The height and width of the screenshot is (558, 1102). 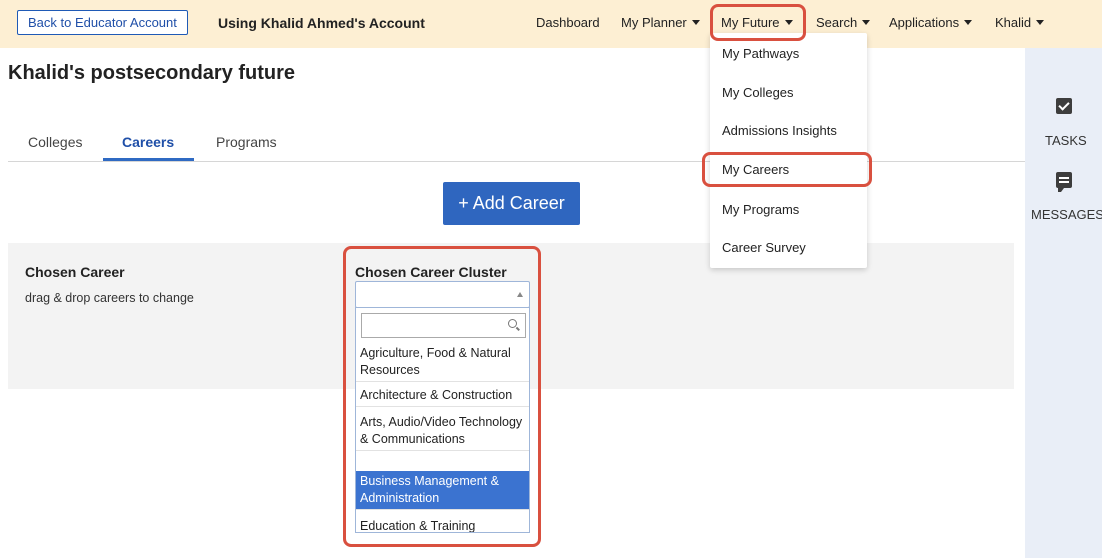 What do you see at coordinates (764, 247) in the screenshot?
I see `menu-item-career-survey: Career Survey` at bounding box center [764, 247].